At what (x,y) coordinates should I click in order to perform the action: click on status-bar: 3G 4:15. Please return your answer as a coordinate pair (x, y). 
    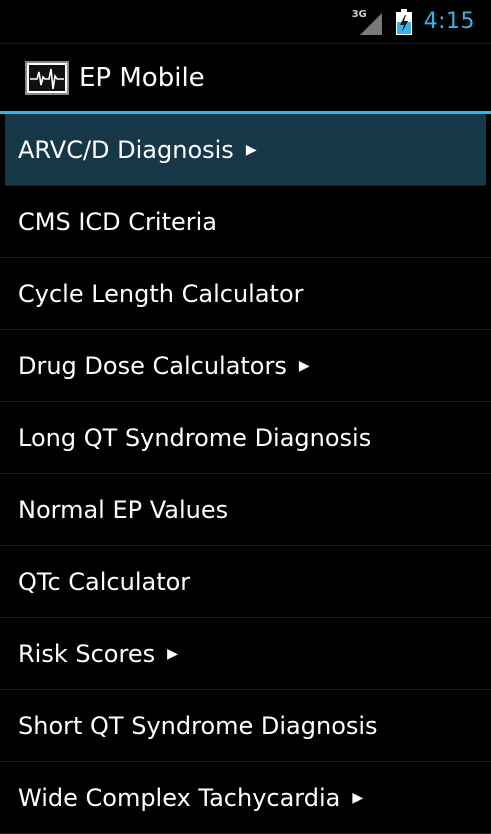
    Looking at the image, I should click on (245, 22).